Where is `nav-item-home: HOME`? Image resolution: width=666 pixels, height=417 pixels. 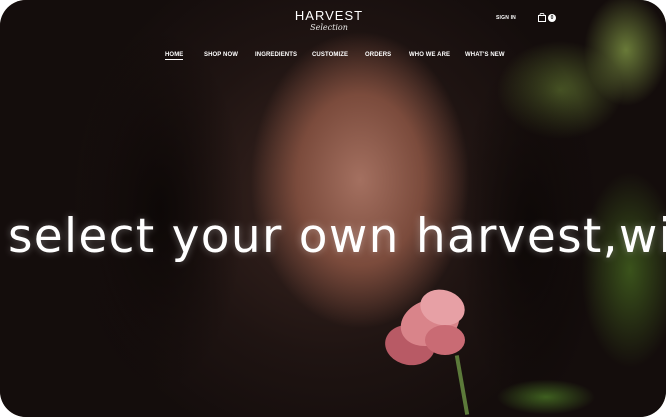 nav-item-home: HOME is located at coordinates (174, 56).